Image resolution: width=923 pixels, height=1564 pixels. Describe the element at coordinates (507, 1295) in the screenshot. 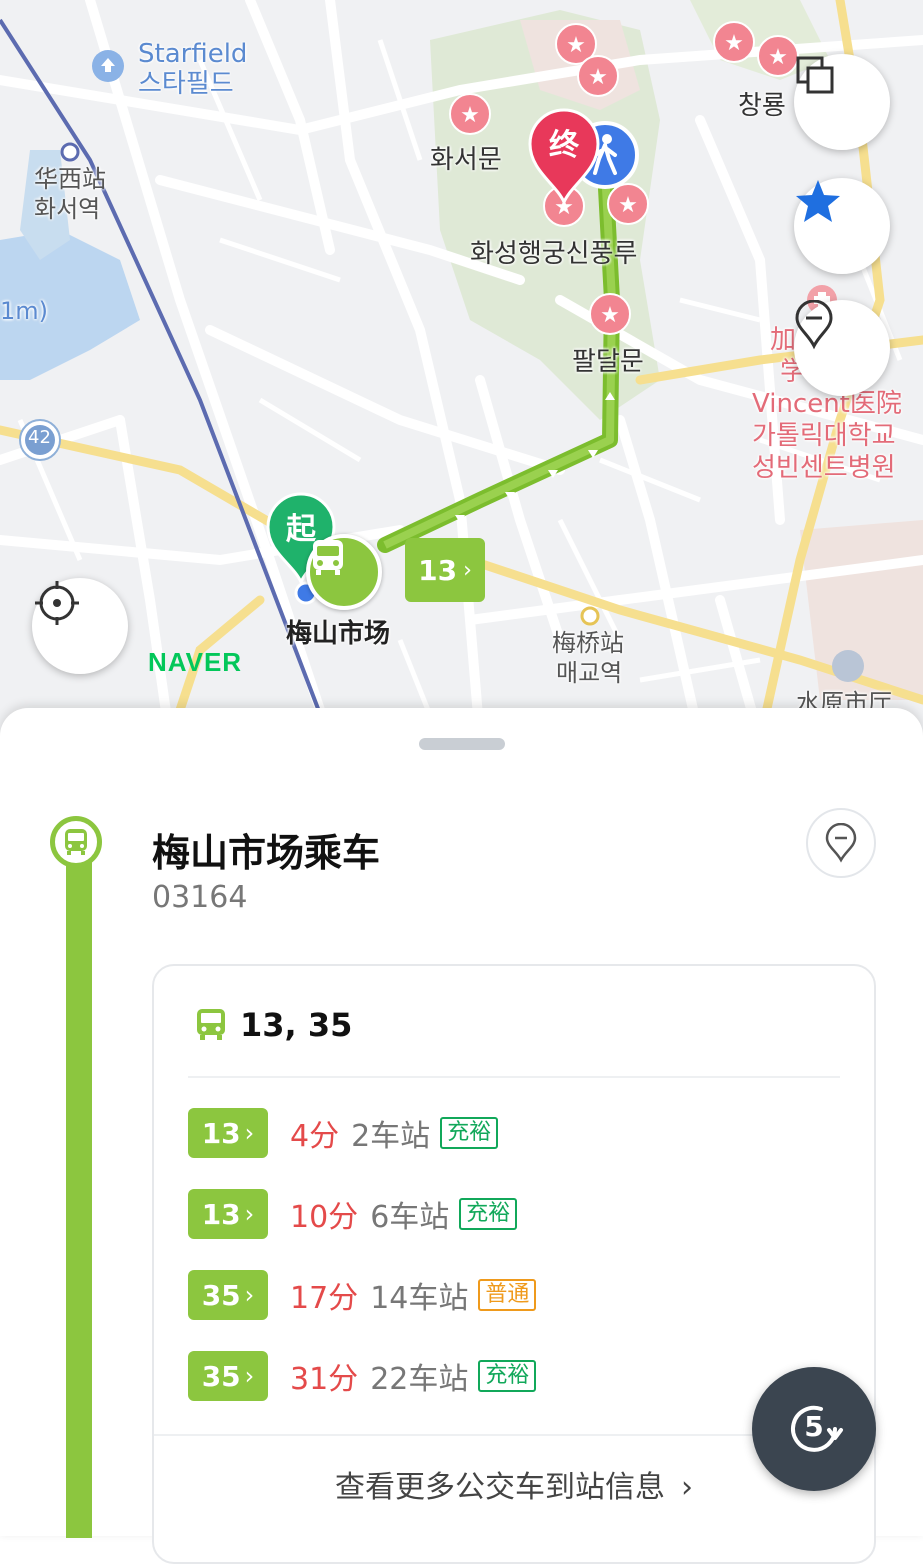

I see `crowd-status-badge: 普通` at that location.